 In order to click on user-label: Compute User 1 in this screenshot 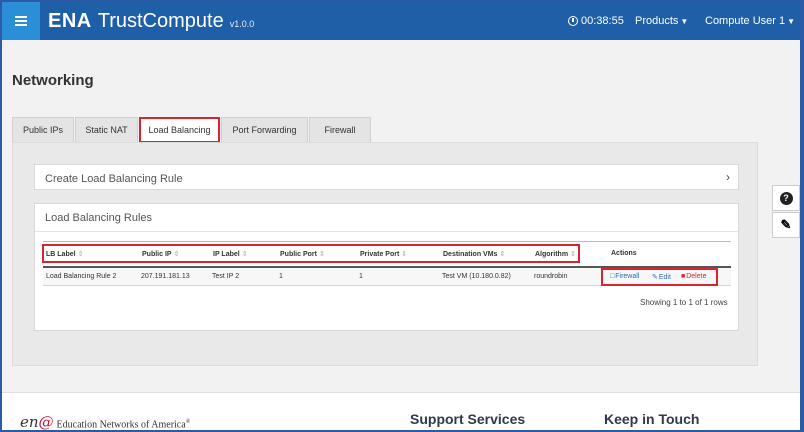, I will do `click(745, 21)`.